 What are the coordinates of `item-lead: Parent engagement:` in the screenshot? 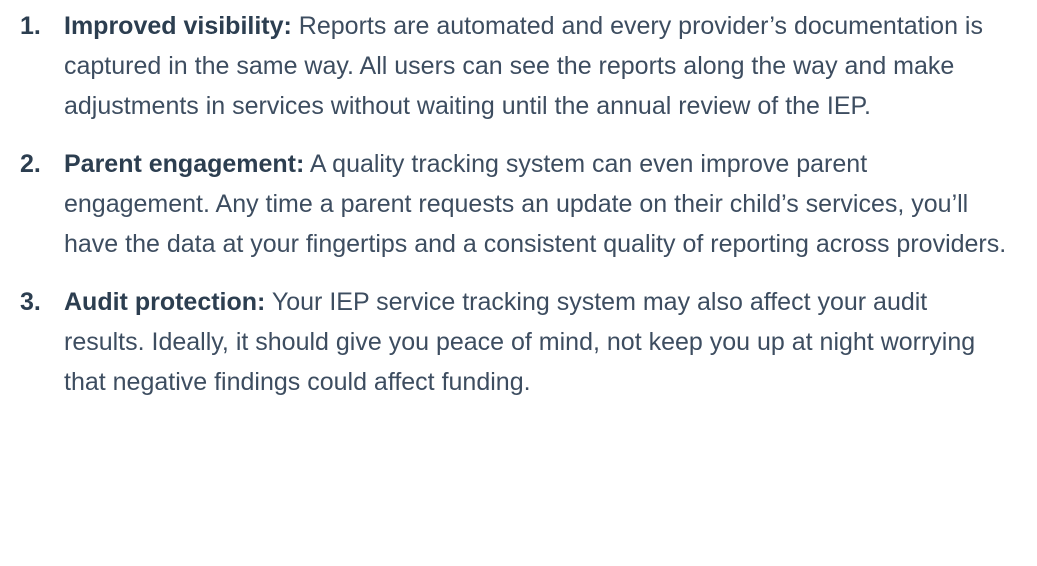 It's located at (184, 164).